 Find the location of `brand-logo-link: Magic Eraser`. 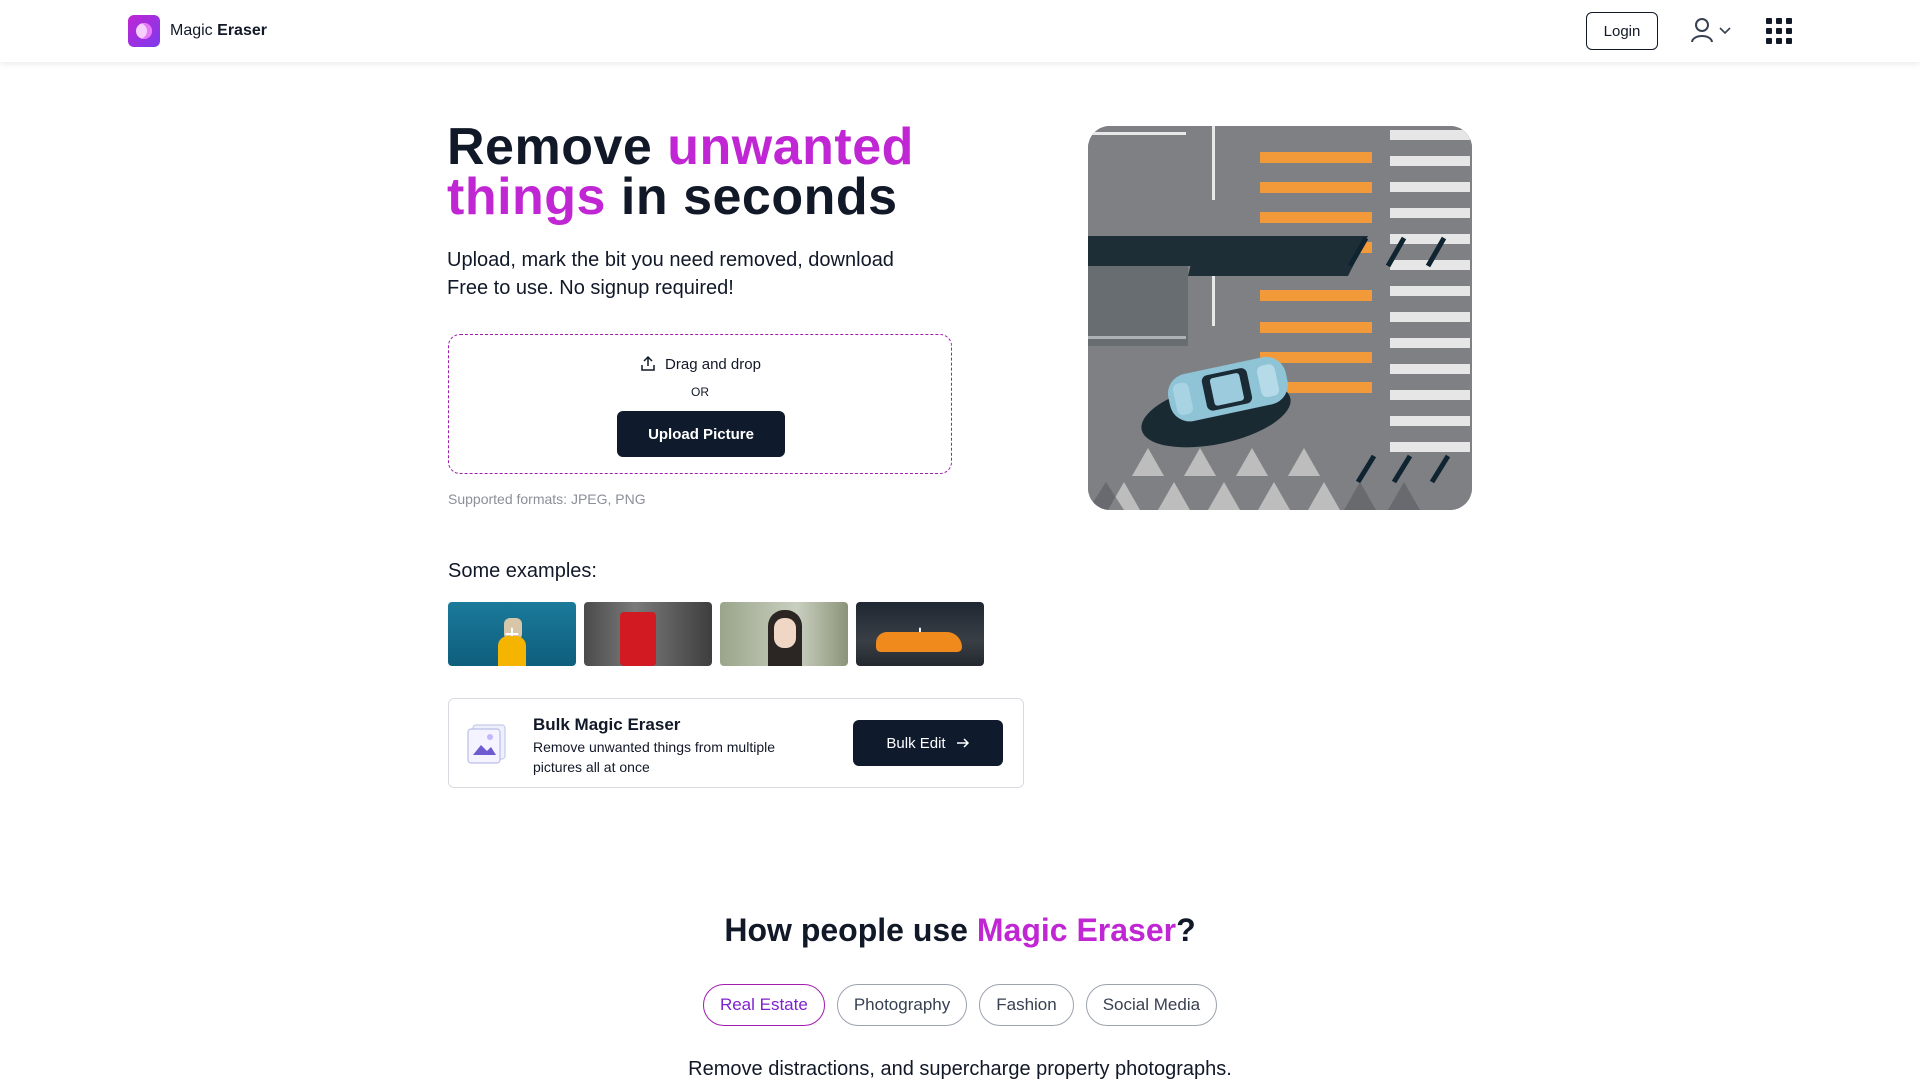

brand-logo-link: Magic Eraser is located at coordinates (197, 31).